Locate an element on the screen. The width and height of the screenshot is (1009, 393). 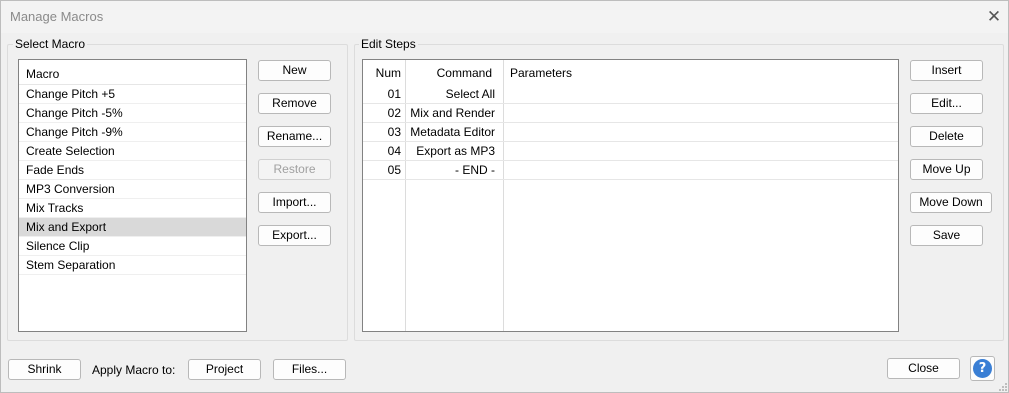
edit-steps-label: Edit Steps is located at coordinates (388, 44).